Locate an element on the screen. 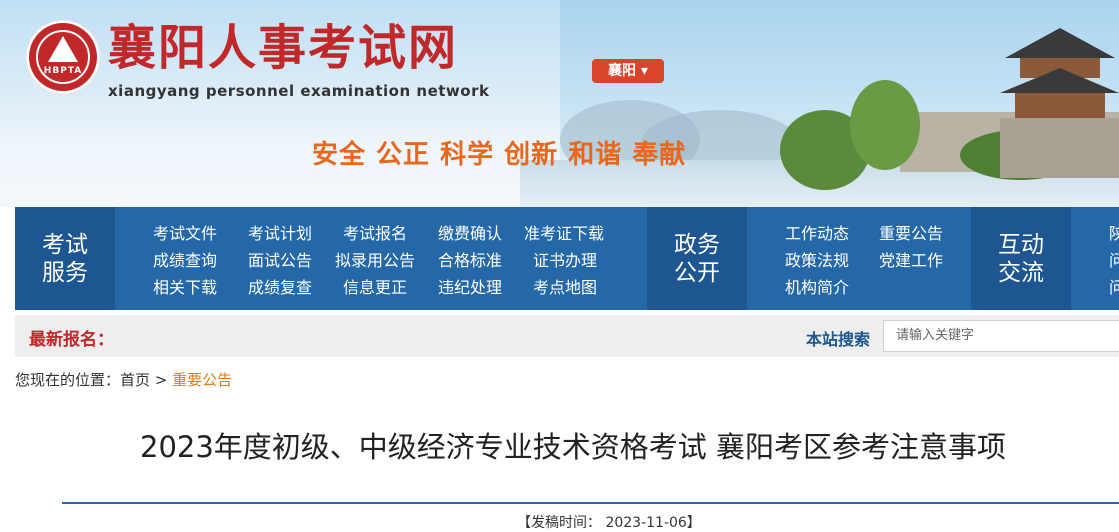 This screenshot has width=1119, height=532. tree-image is located at coordinates (885, 125).